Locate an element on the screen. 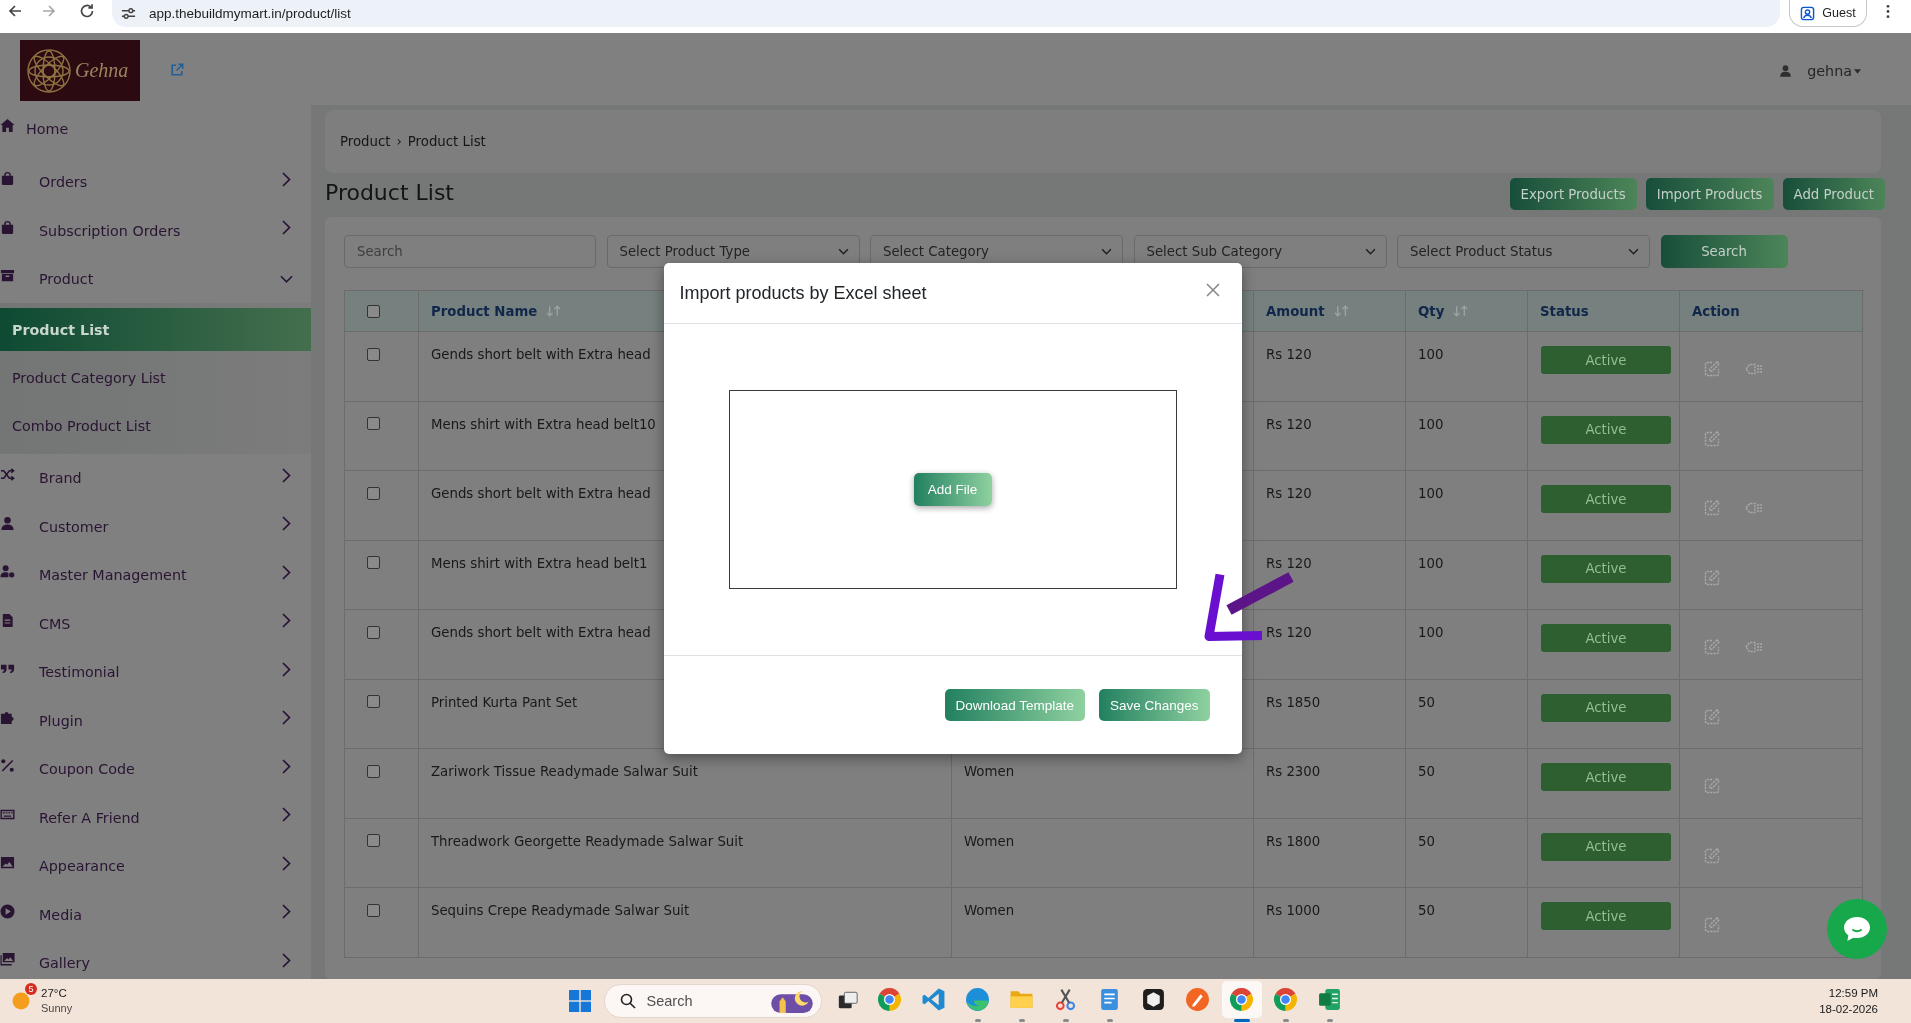 This screenshot has height=1023, width=1911. file-drop-area: Add File is located at coordinates (952, 489).